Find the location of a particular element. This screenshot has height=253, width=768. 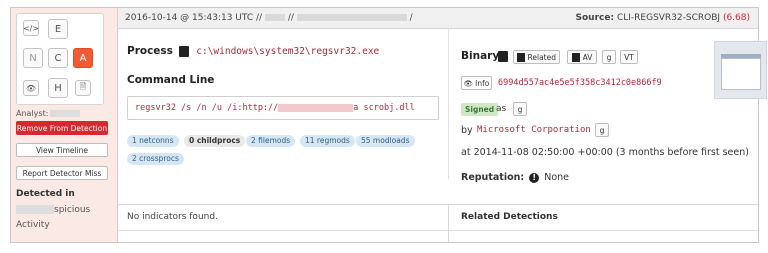

av-button: AV is located at coordinates (582, 57).